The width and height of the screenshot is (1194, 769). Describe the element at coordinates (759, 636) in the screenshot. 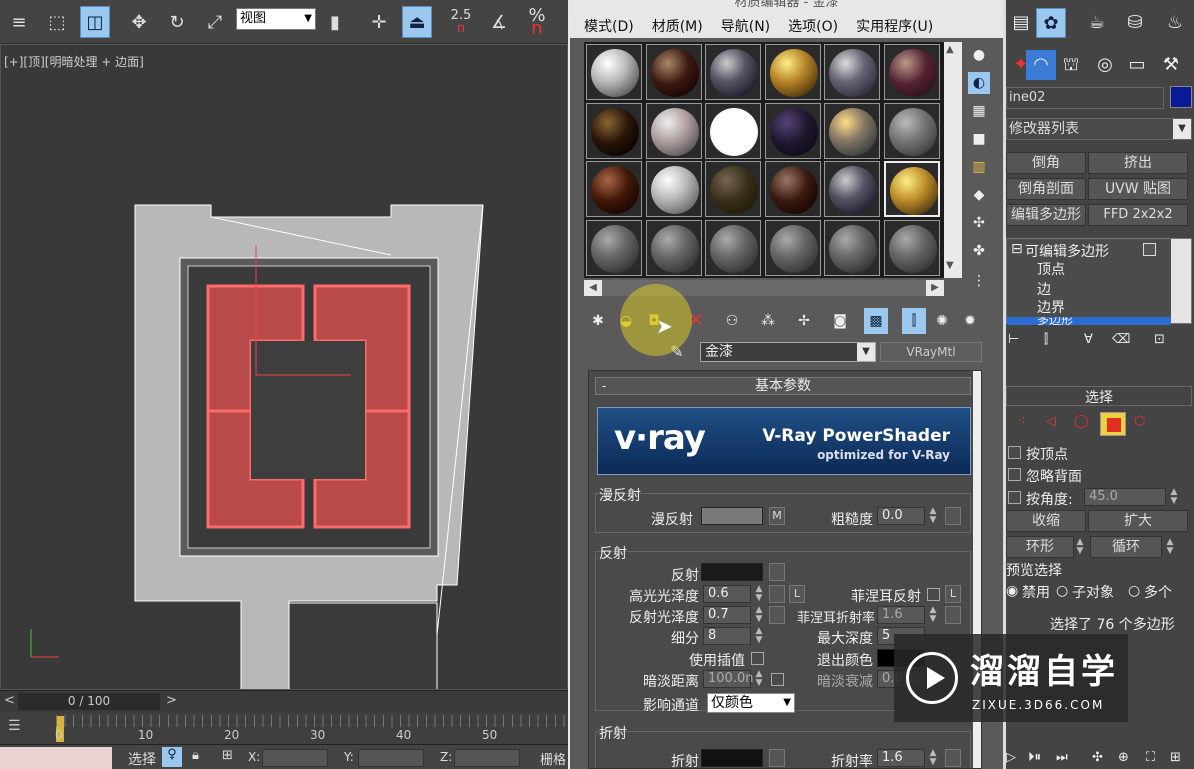

I see `subdivs-spinner: ▲ ▼` at that location.